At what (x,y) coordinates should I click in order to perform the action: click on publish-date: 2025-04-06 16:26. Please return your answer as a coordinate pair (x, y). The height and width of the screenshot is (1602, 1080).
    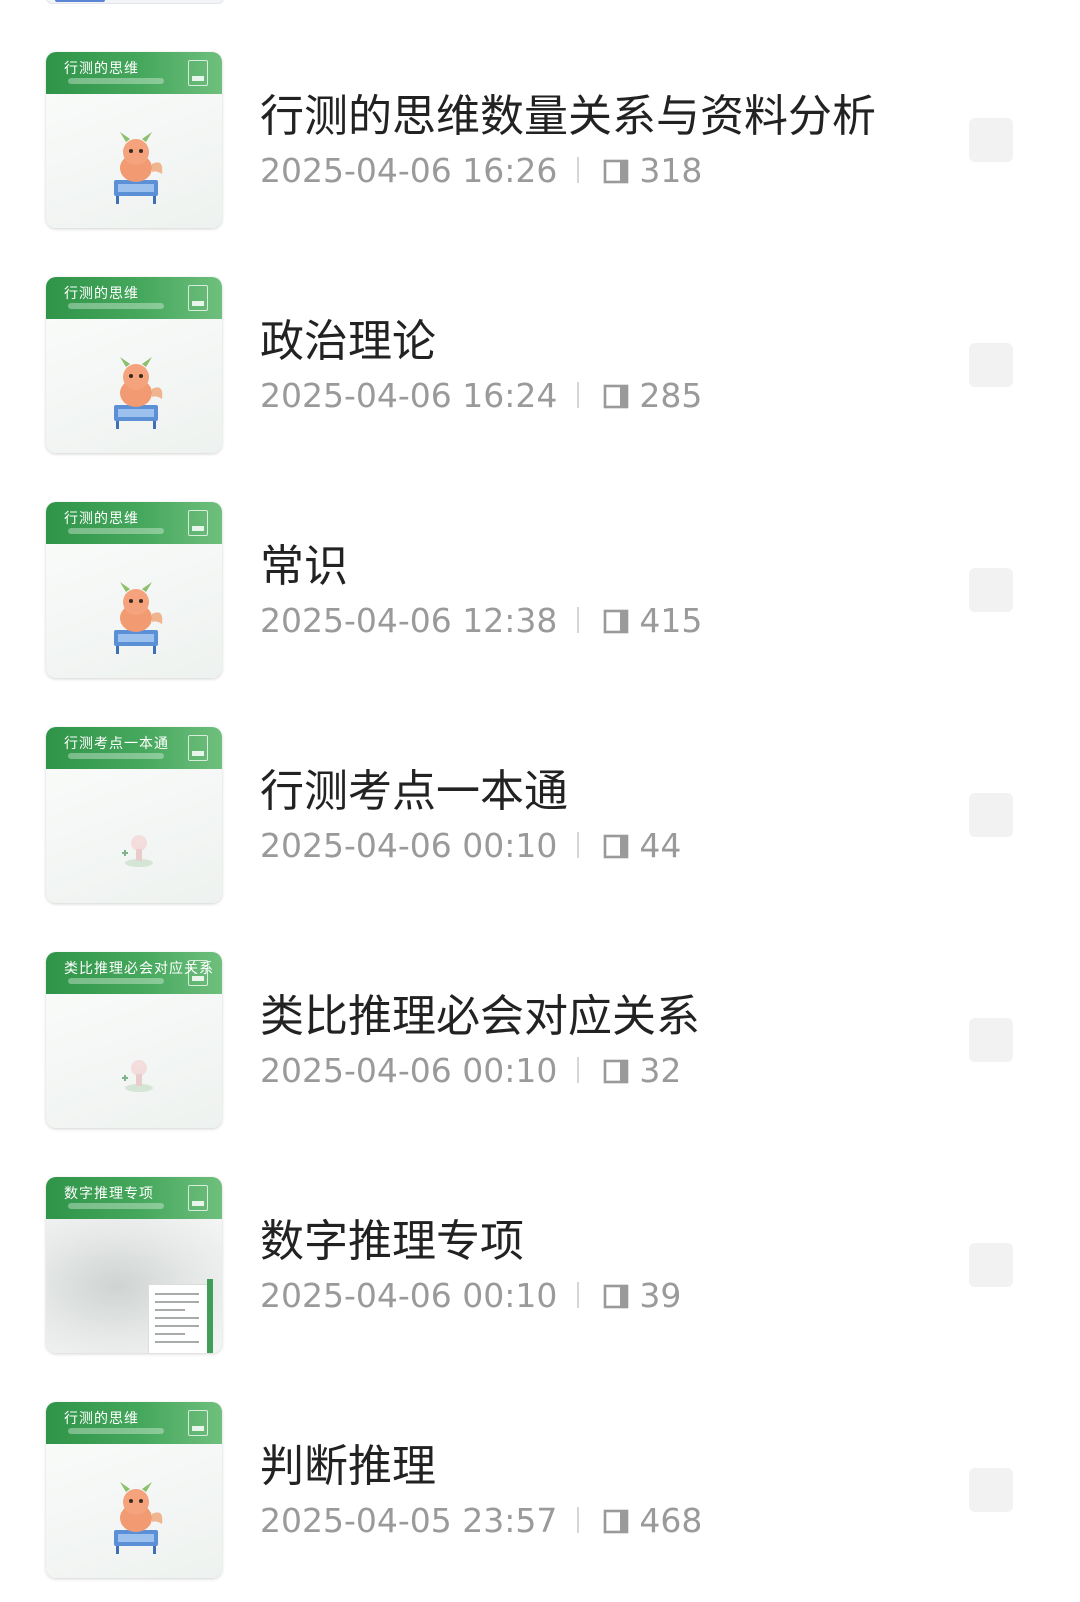
    Looking at the image, I should click on (409, 170).